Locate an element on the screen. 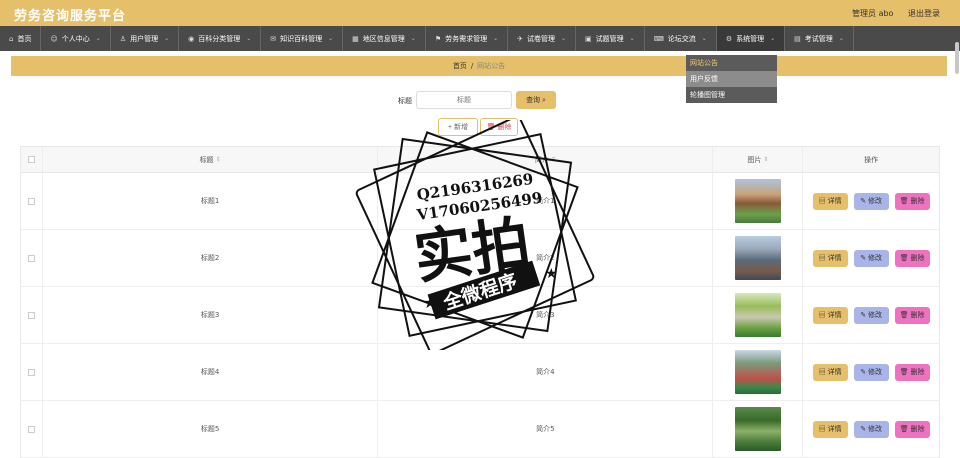 The height and width of the screenshot is (458, 960). search-button: 查询 ⌕ is located at coordinates (536, 100).